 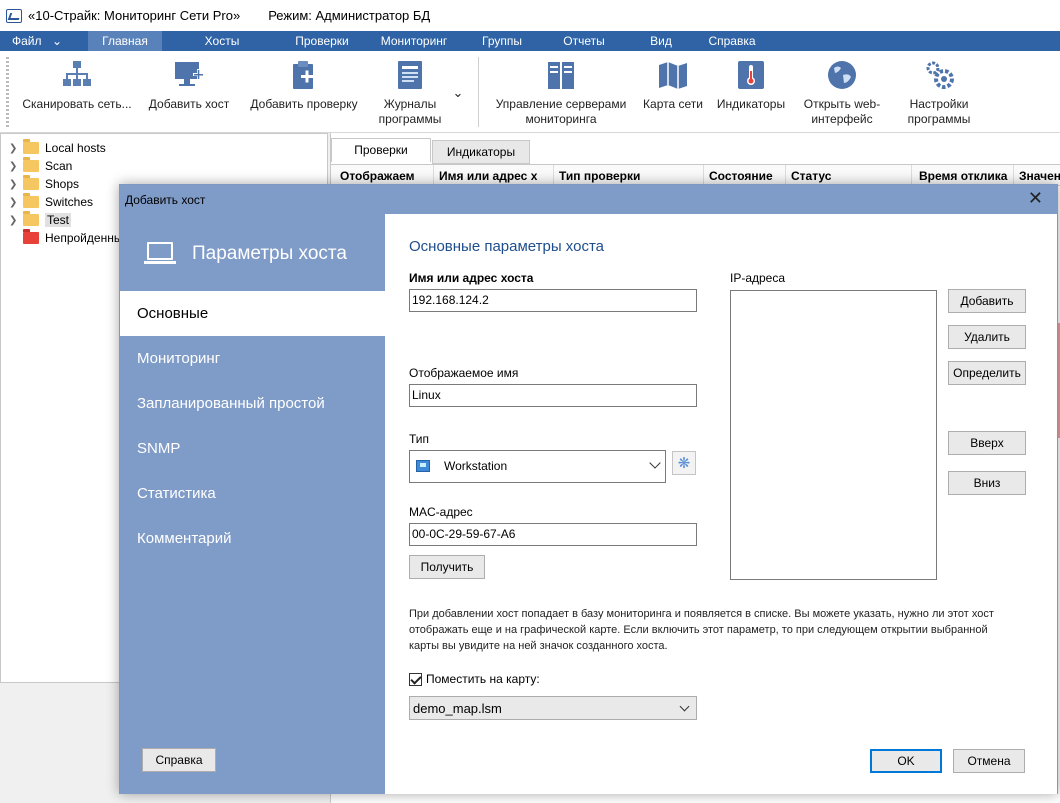 What do you see at coordinates (751, 104) in the screenshot?
I see `indicators-label: Индикаторы` at bounding box center [751, 104].